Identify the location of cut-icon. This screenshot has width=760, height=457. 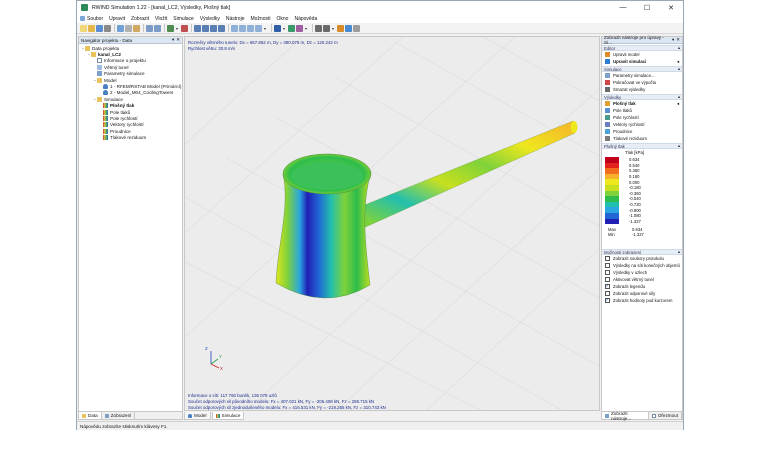
(120, 28).